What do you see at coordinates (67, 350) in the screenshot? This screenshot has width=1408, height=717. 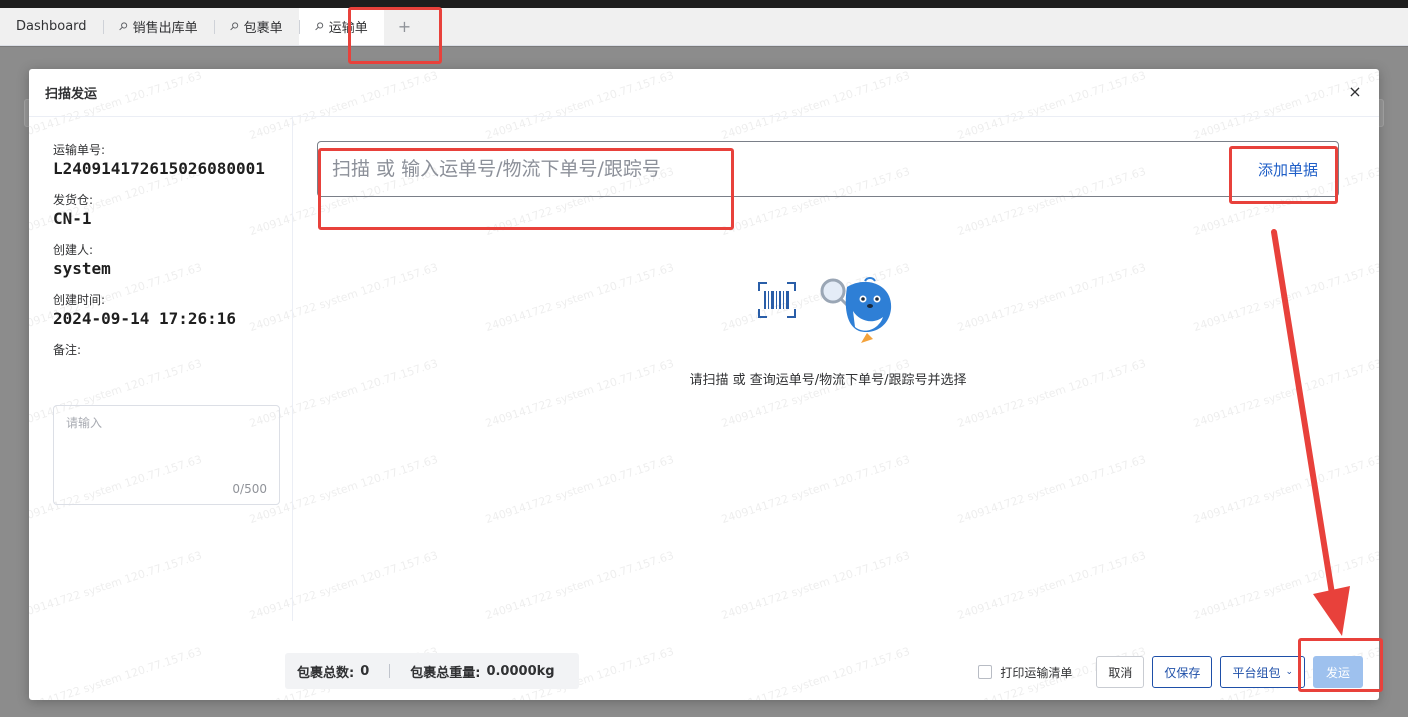 I see `remark-label: 备注:` at bounding box center [67, 350].